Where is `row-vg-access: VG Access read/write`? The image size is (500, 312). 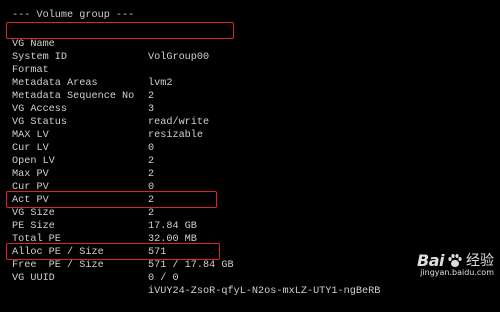 row-vg-access: VG Access read/write is located at coordinates (104, 109).